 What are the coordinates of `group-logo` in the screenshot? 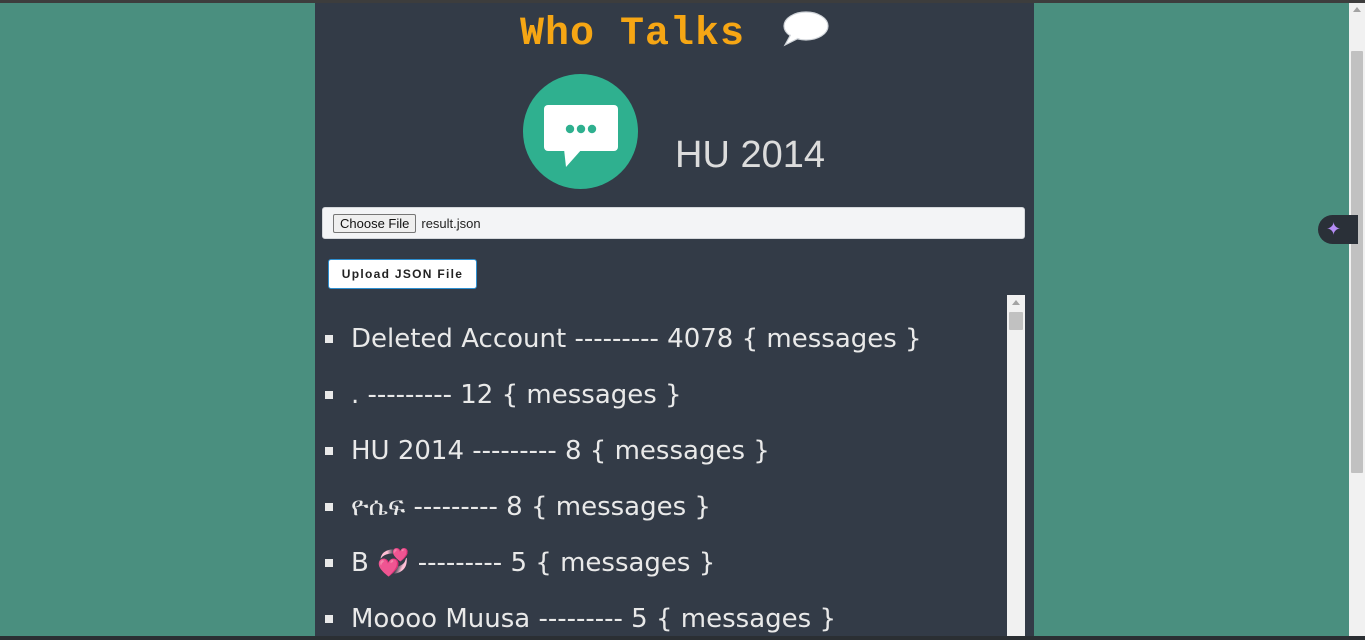 It's located at (580, 131).